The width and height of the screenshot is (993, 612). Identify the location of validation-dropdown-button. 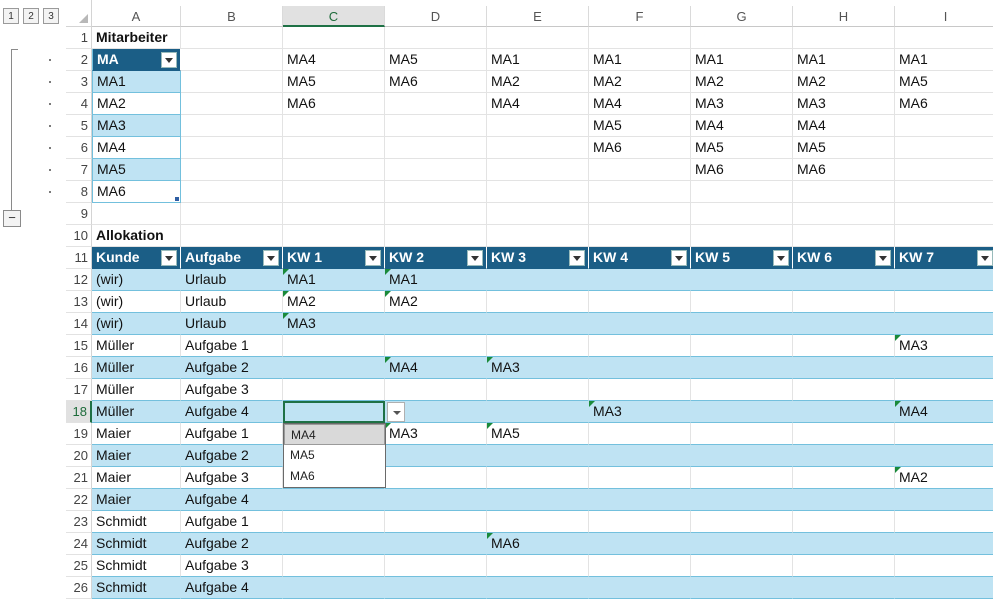
(396, 412).